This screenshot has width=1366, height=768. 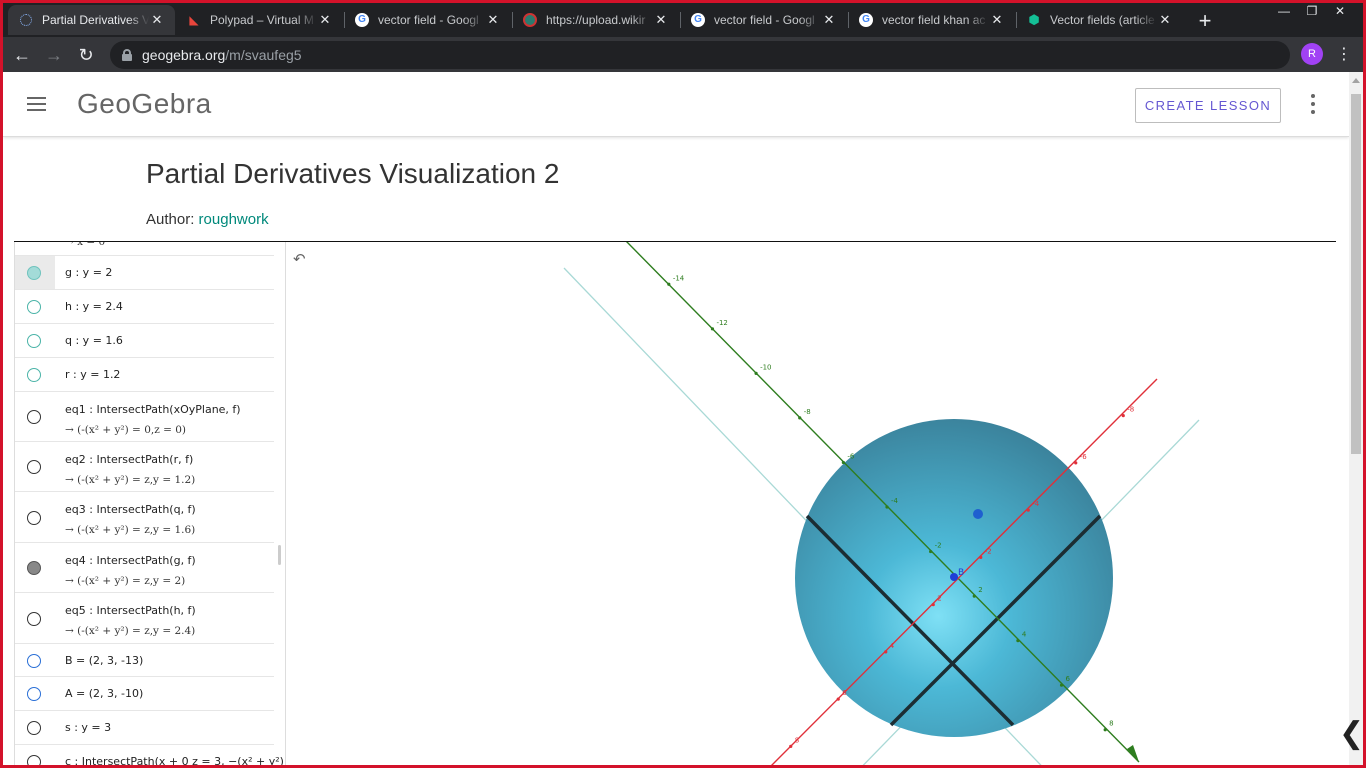 What do you see at coordinates (86, 55) in the screenshot?
I see `reload-icon: ↻` at bounding box center [86, 55].